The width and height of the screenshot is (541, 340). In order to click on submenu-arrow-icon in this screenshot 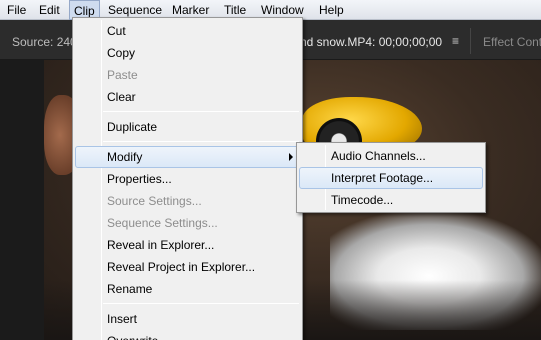, I will do `click(291, 157)`.